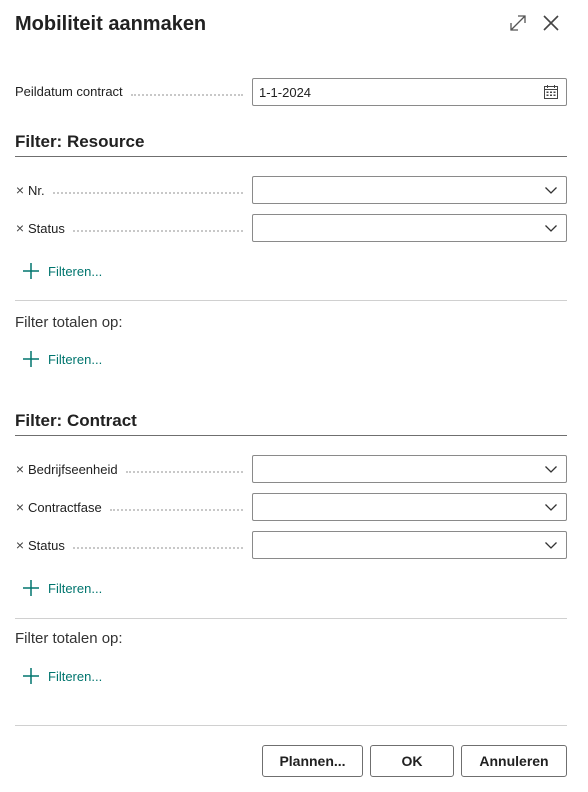  Describe the element at coordinates (518, 23) in the screenshot. I see `expand-icon` at that location.